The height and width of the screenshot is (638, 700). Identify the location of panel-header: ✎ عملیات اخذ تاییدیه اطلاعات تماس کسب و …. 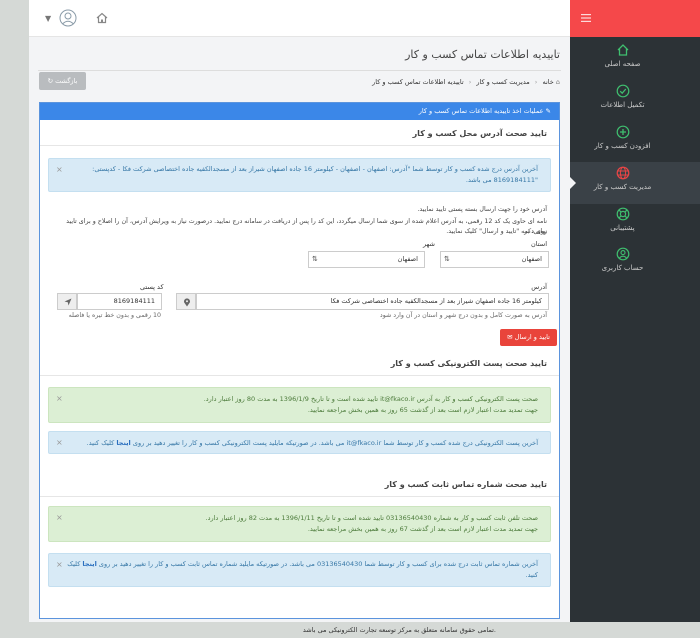
(299, 111).